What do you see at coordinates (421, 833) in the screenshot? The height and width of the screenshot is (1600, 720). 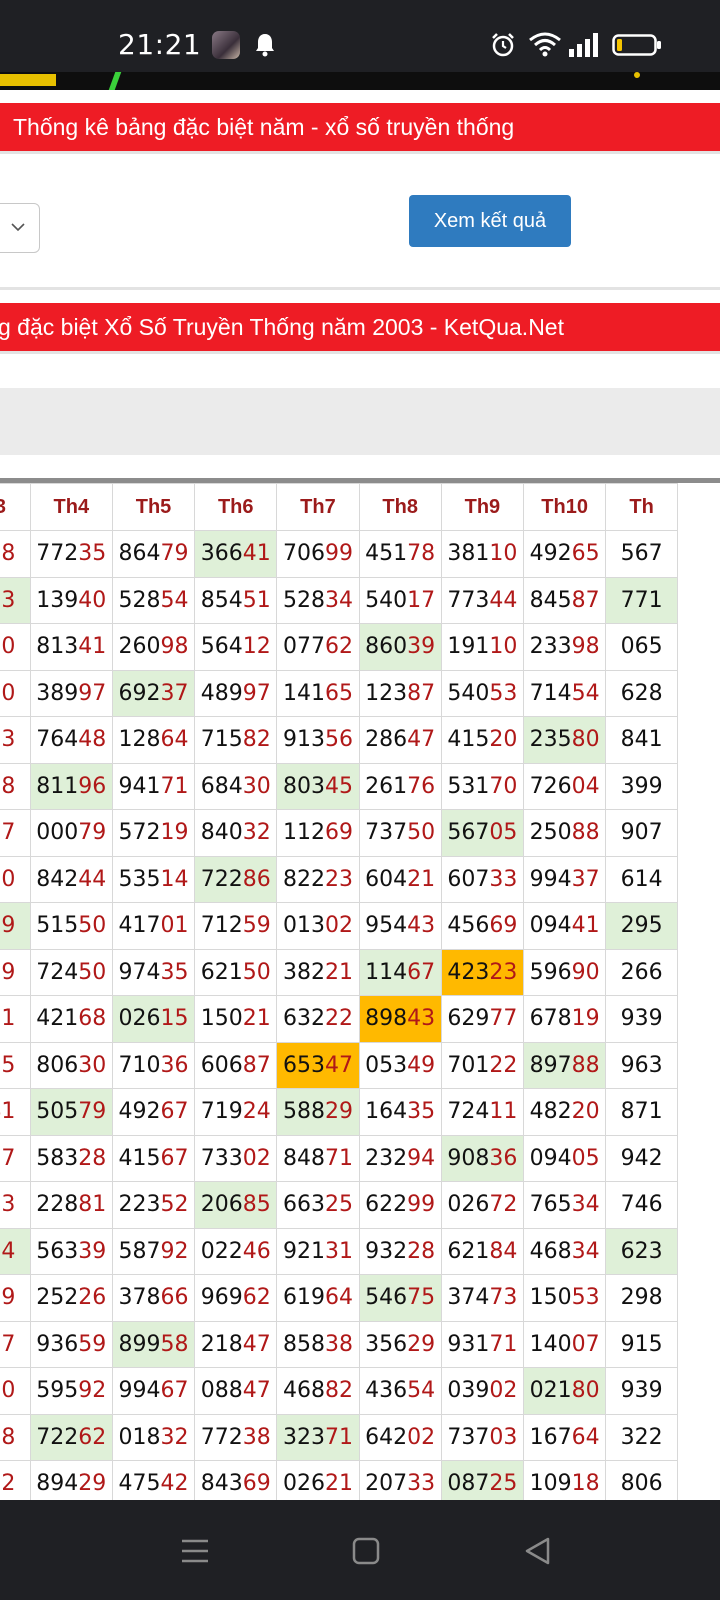 I see `number-tail: 50` at bounding box center [421, 833].